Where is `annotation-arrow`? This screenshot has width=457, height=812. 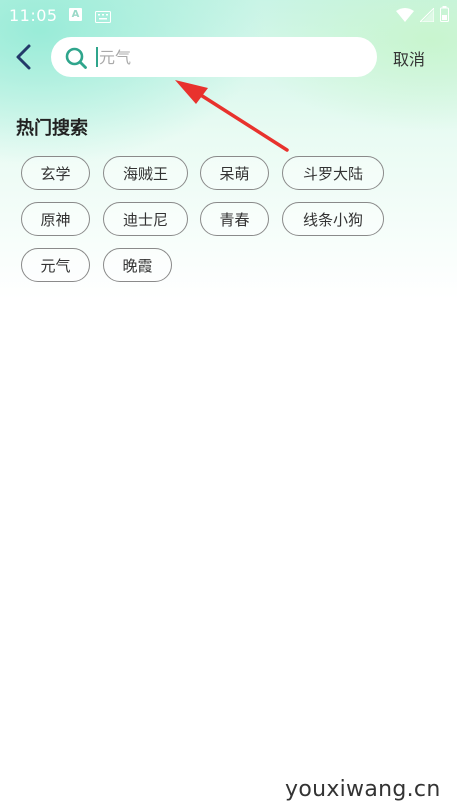
annotation-arrow is located at coordinates (232, 116).